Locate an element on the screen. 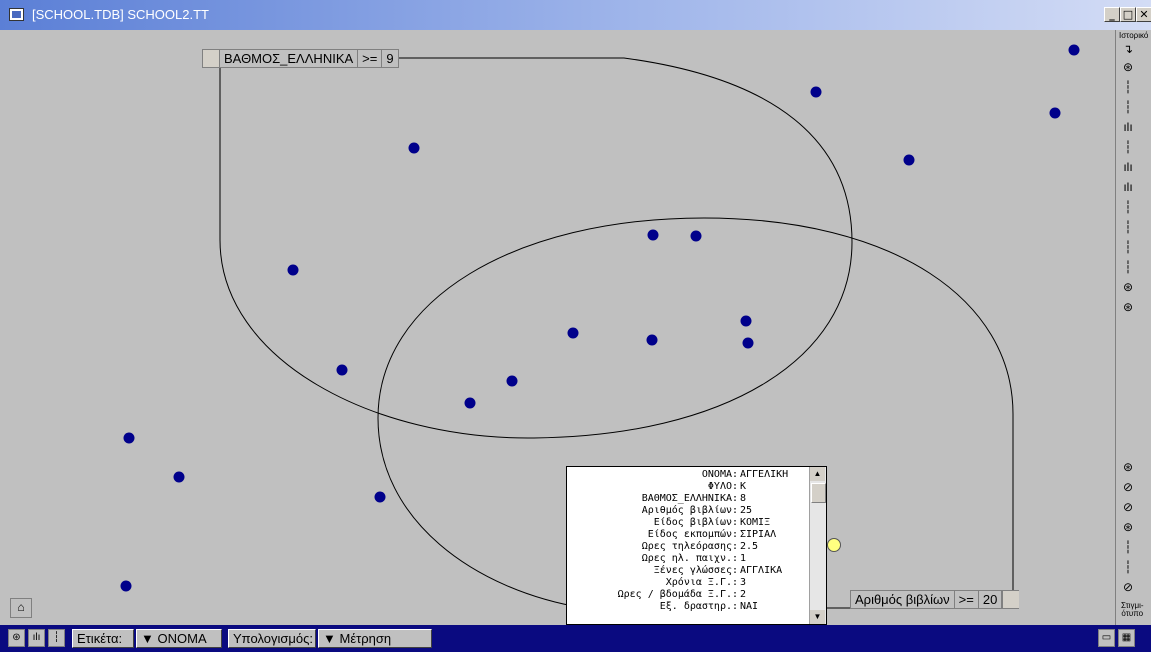 This screenshot has width=1151, height=652. scroll-up-icon: ▲ is located at coordinates (817, 474).